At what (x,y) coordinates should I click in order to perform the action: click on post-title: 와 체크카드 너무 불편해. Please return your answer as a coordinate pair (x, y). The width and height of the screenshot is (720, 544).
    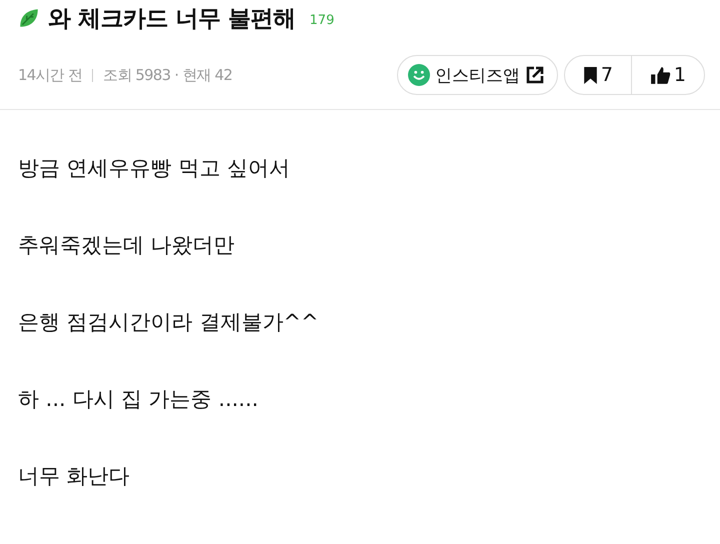
    Looking at the image, I should click on (172, 19).